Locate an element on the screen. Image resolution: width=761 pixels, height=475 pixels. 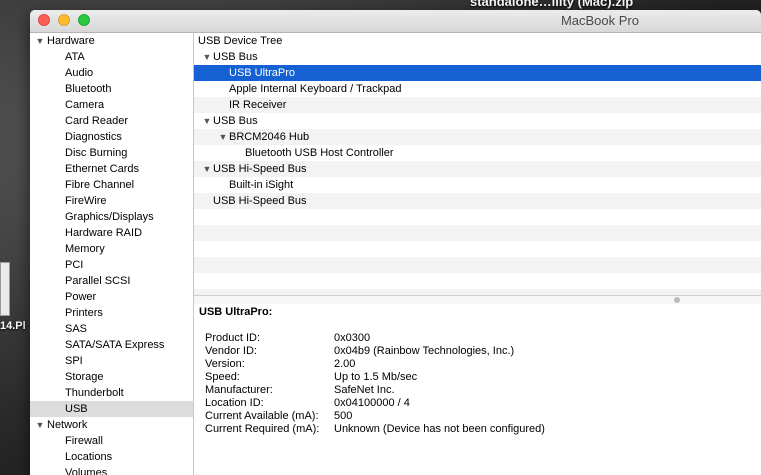
sidebar-item: Audio is located at coordinates (111, 73).